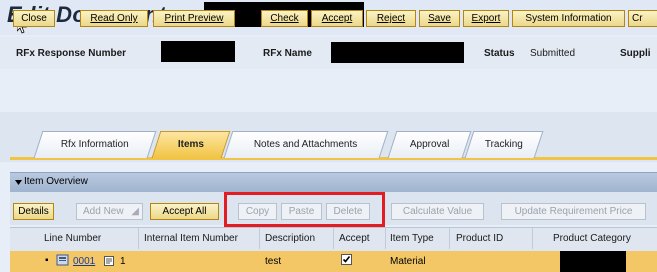  I want to click on status-value: Submitted, so click(553, 53).